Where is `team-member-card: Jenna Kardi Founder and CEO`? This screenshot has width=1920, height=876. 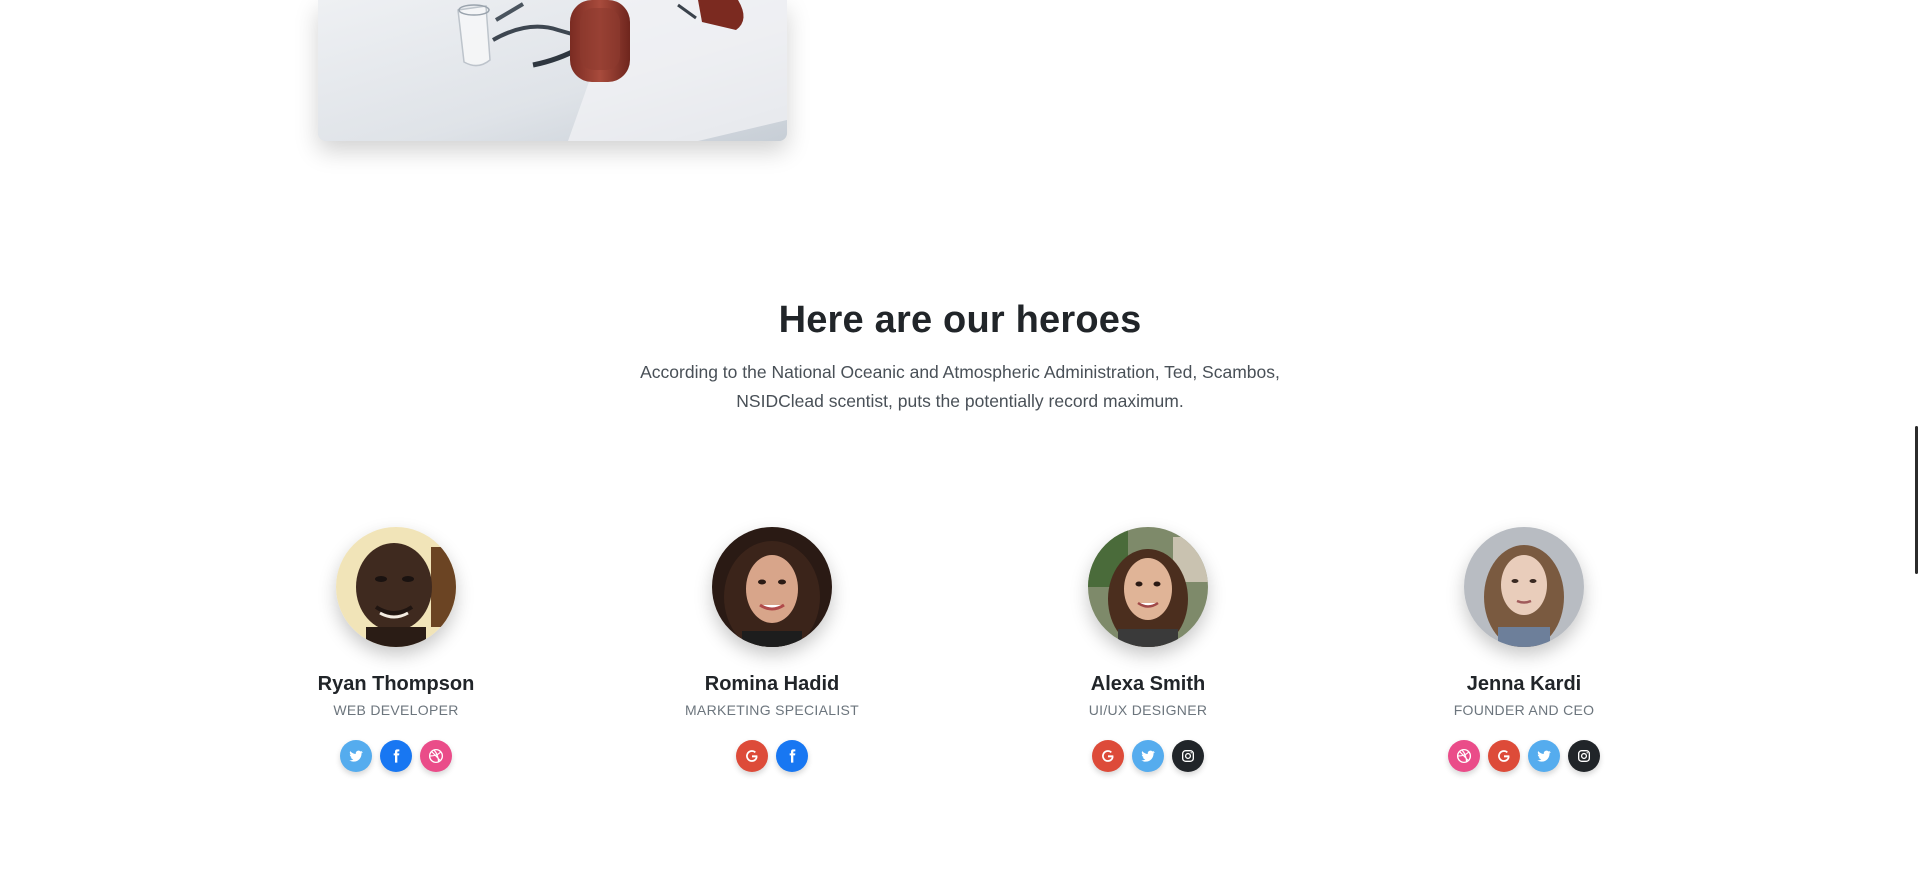
team-member-card: Jenna Kardi Founder and CEO is located at coordinates (1524, 649).